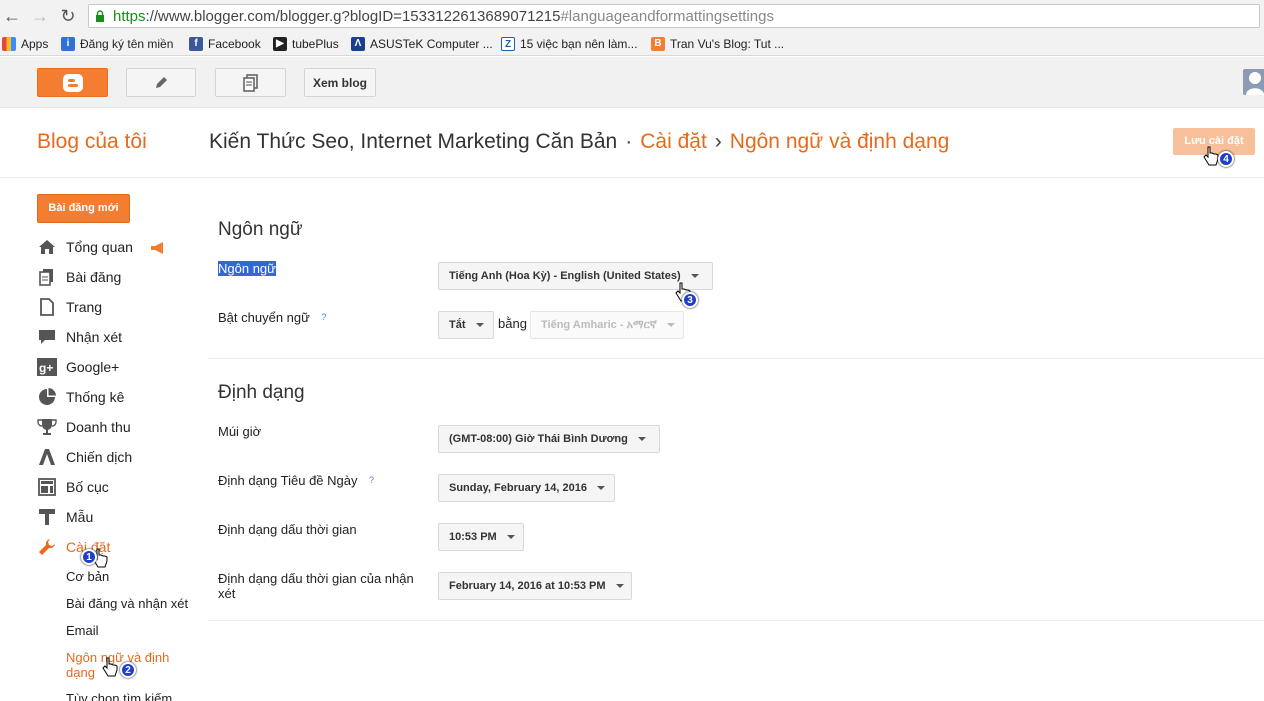  What do you see at coordinates (632, 82) in the screenshot?
I see `blogger-topbar: Xem blog` at bounding box center [632, 82].